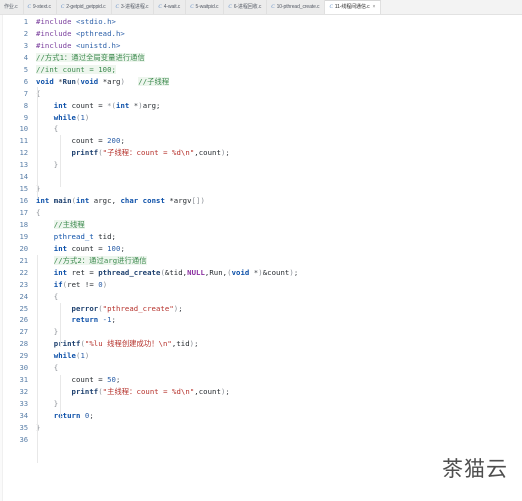 This screenshot has height=501, width=522. Describe the element at coordinates (296, 7) in the screenshot. I see `editor-tab: C 10-pthread_create.c` at that location.